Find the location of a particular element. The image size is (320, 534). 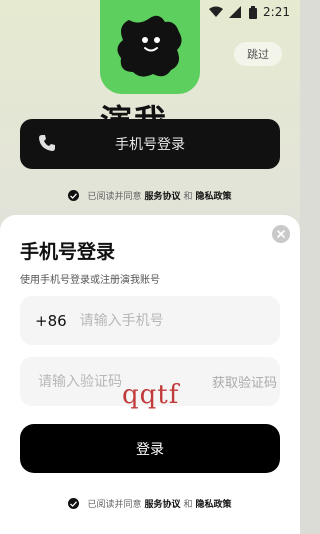

sheet-agreement-row: 已阅读并同意 服务协议 和 隐私政策 is located at coordinates (150, 503).